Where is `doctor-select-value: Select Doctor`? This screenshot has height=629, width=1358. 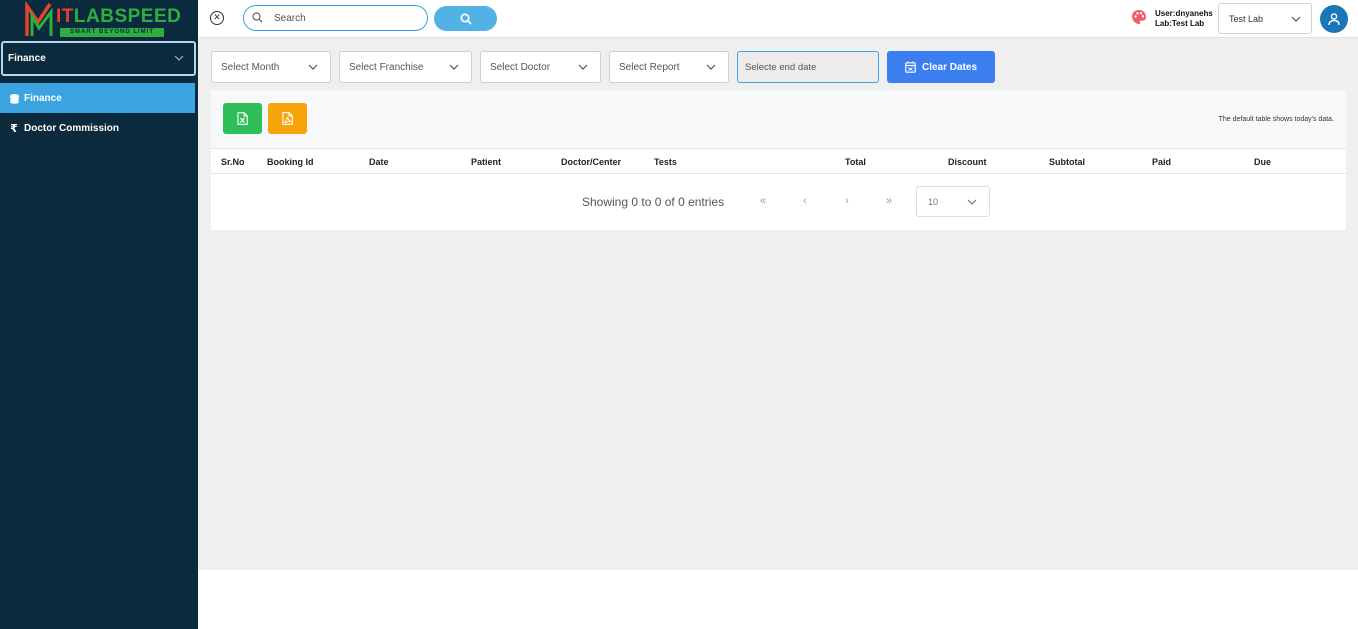
doctor-select-value: Select Doctor is located at coordinates (520, 67).